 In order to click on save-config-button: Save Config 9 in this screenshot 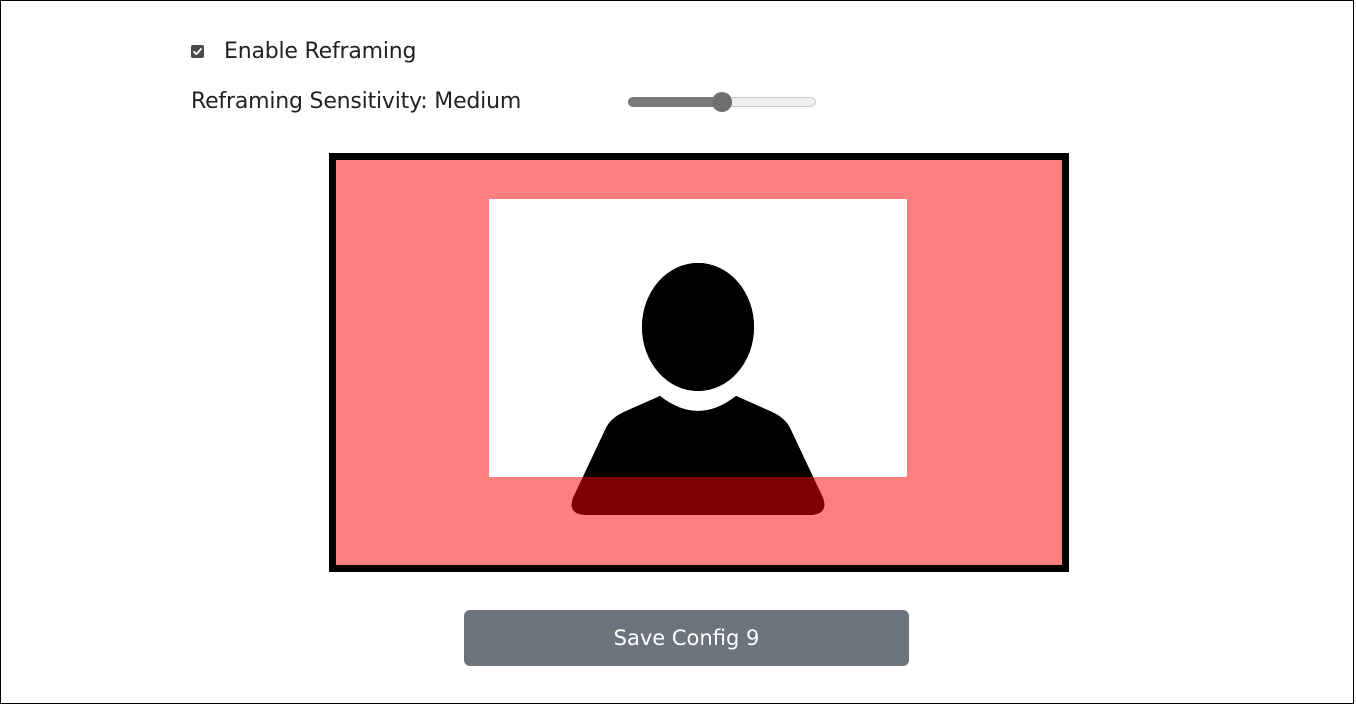, I will do `click(686, 638)`.